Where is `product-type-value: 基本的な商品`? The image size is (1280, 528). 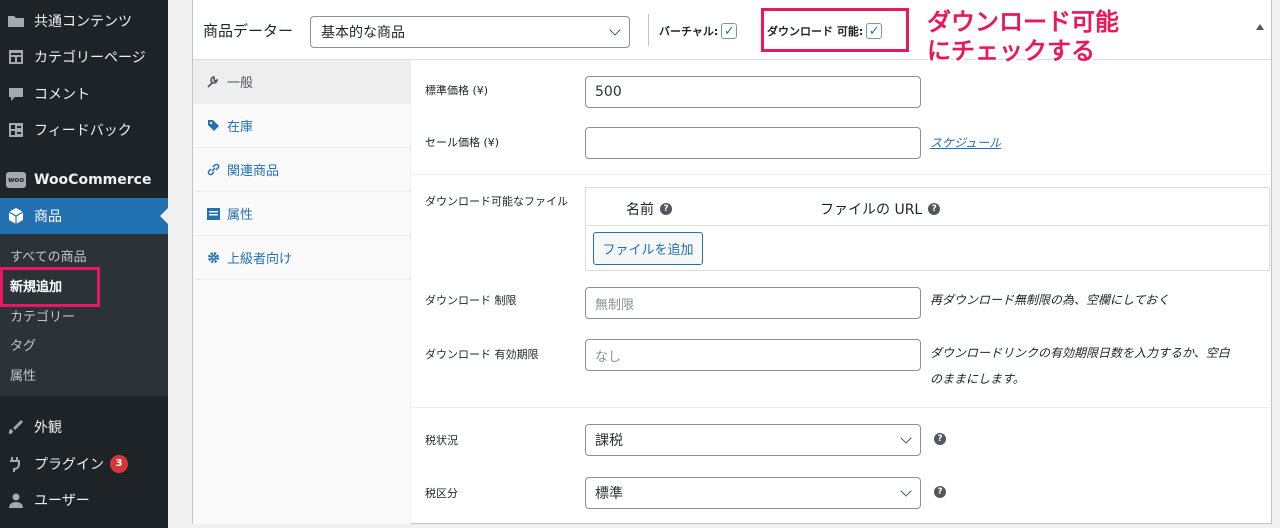
product-type-value: 基本的な商品 is located at coordinates (363, 33).